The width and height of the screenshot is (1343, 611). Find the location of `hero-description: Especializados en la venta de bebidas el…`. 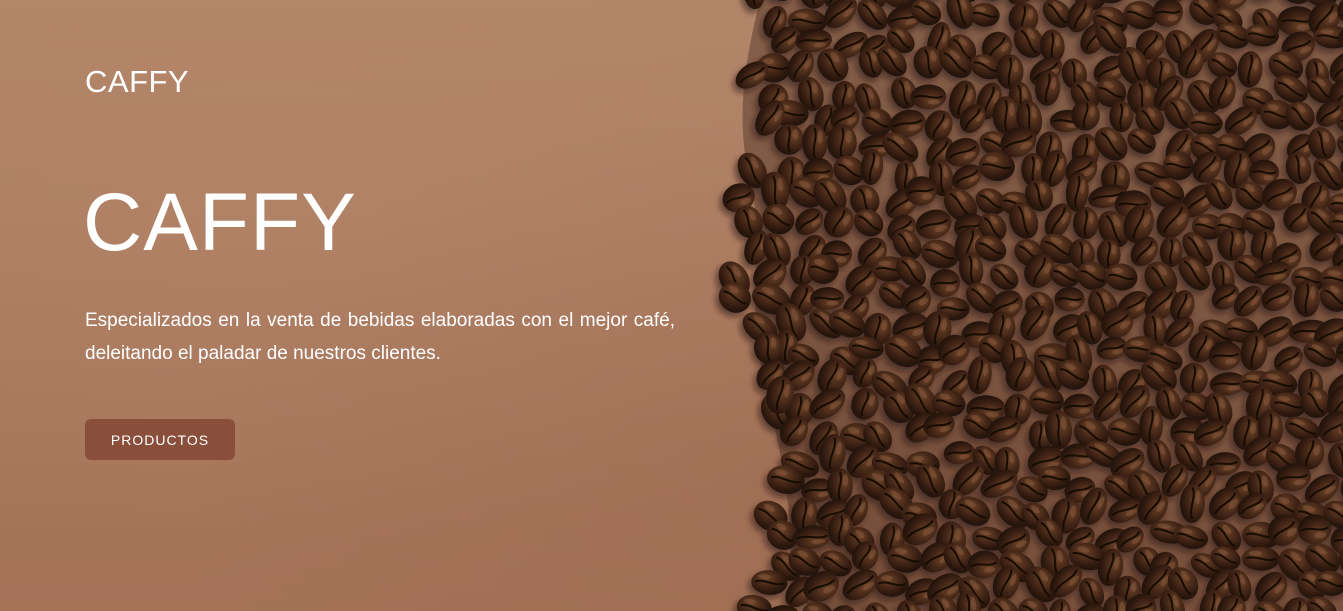

hero-description: Especializados en la venta de bebidas el… is located at coordinates (380, 337).